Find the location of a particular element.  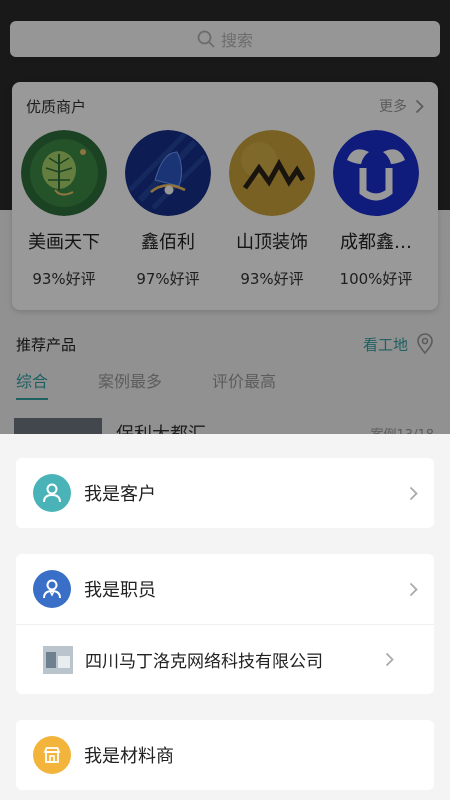

watermark: 微茶 WXCHA .com is located at coordinates (367, 753).